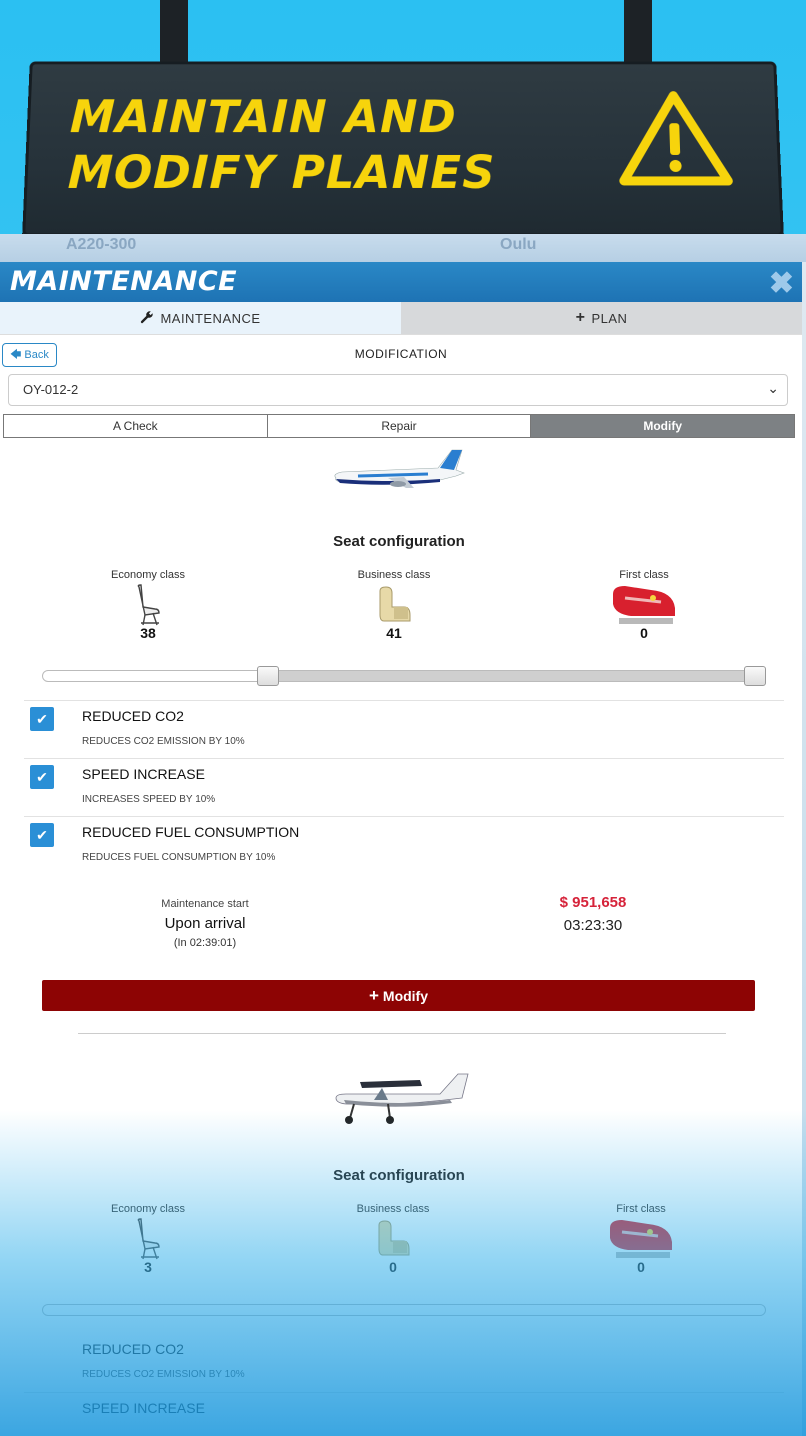 The image size is (806, 1436). What do you see at coordinates (394, 633) in the screenshot?
I see `business-class-count: 41` at bounding box center [394, 633].